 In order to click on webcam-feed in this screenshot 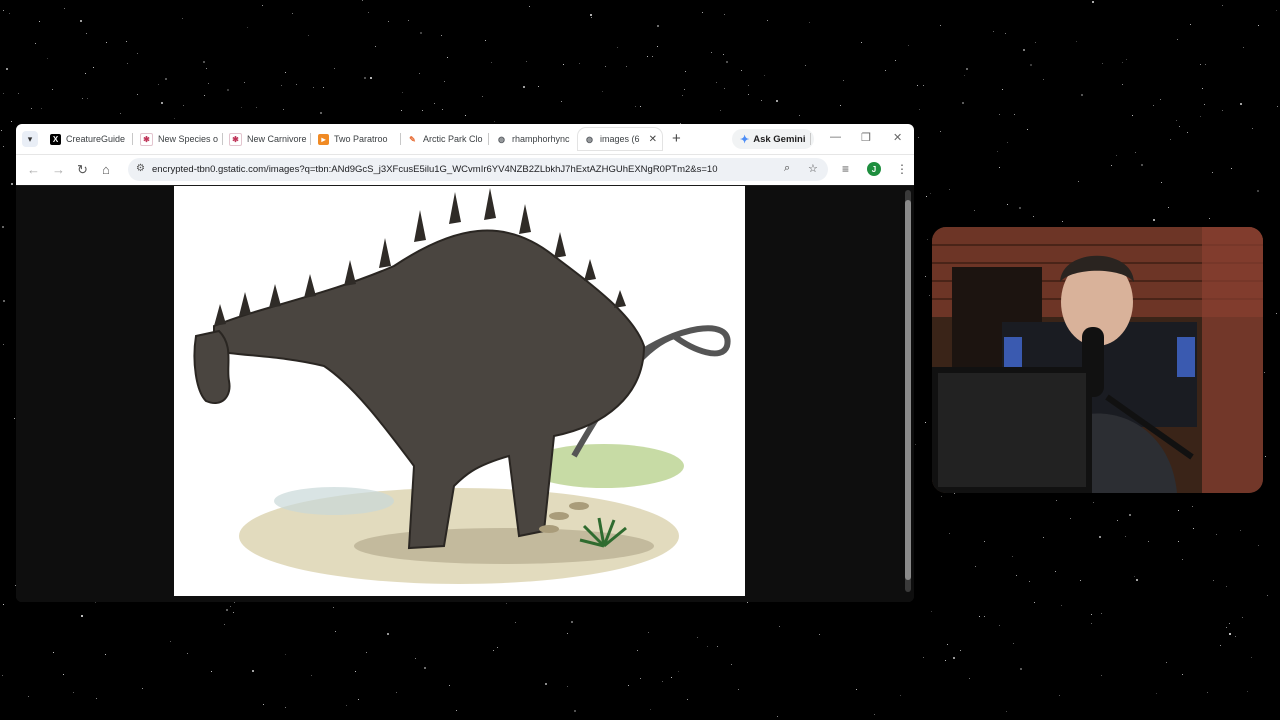, I will do `click(1097, 360)`.